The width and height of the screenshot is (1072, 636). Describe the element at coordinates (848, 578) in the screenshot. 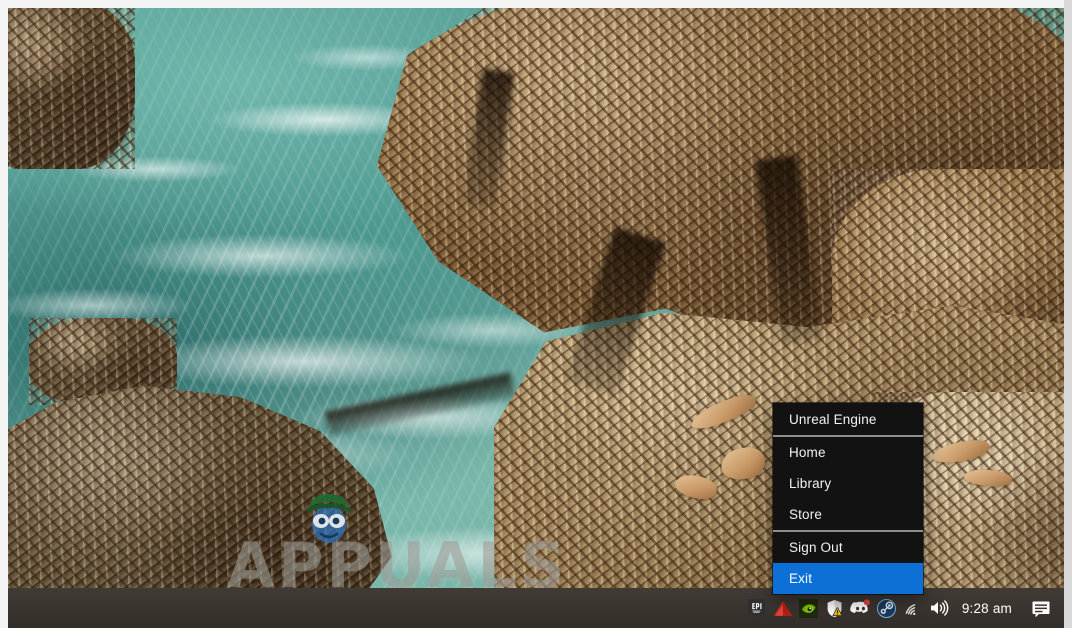

I see `menu-item-exit: Exit` at that location.